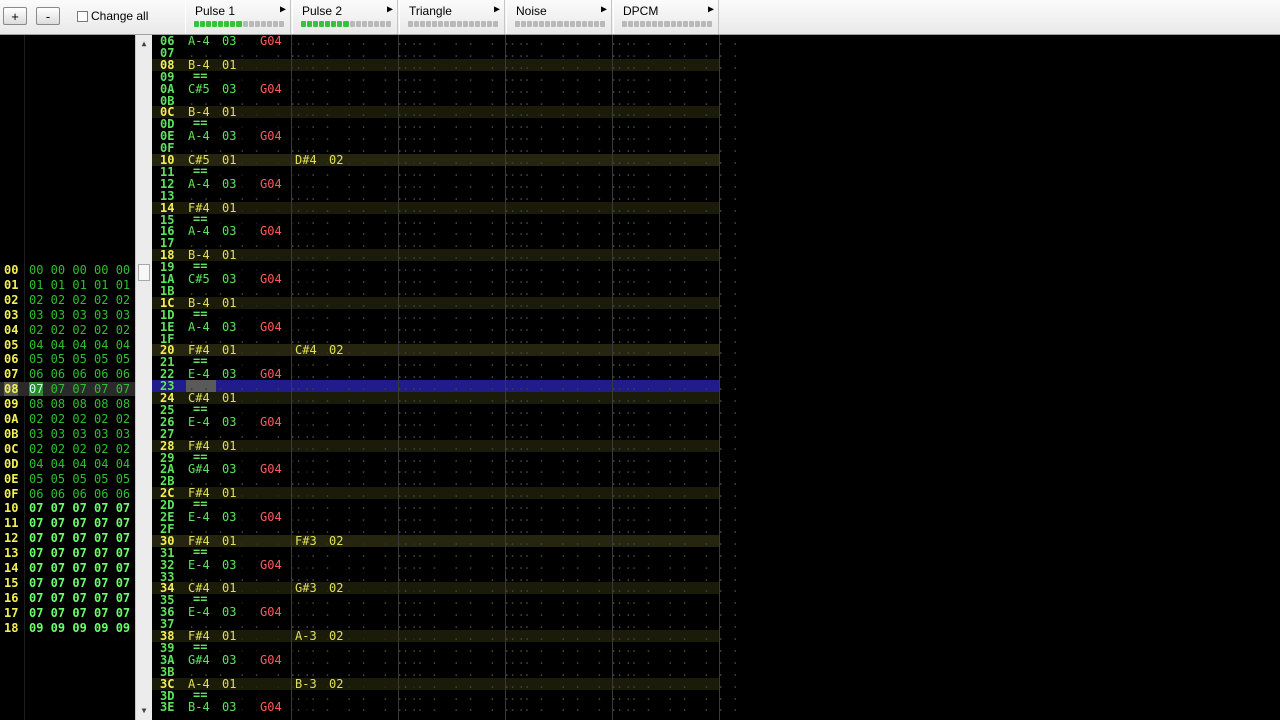 This screenshot has width=1280, height=720. I want to click on row-number: 31, so click(167, 552).